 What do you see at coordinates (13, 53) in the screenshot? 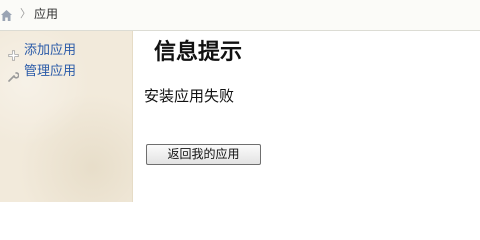
I see `plus-icon` at bounding box center [13, 53].